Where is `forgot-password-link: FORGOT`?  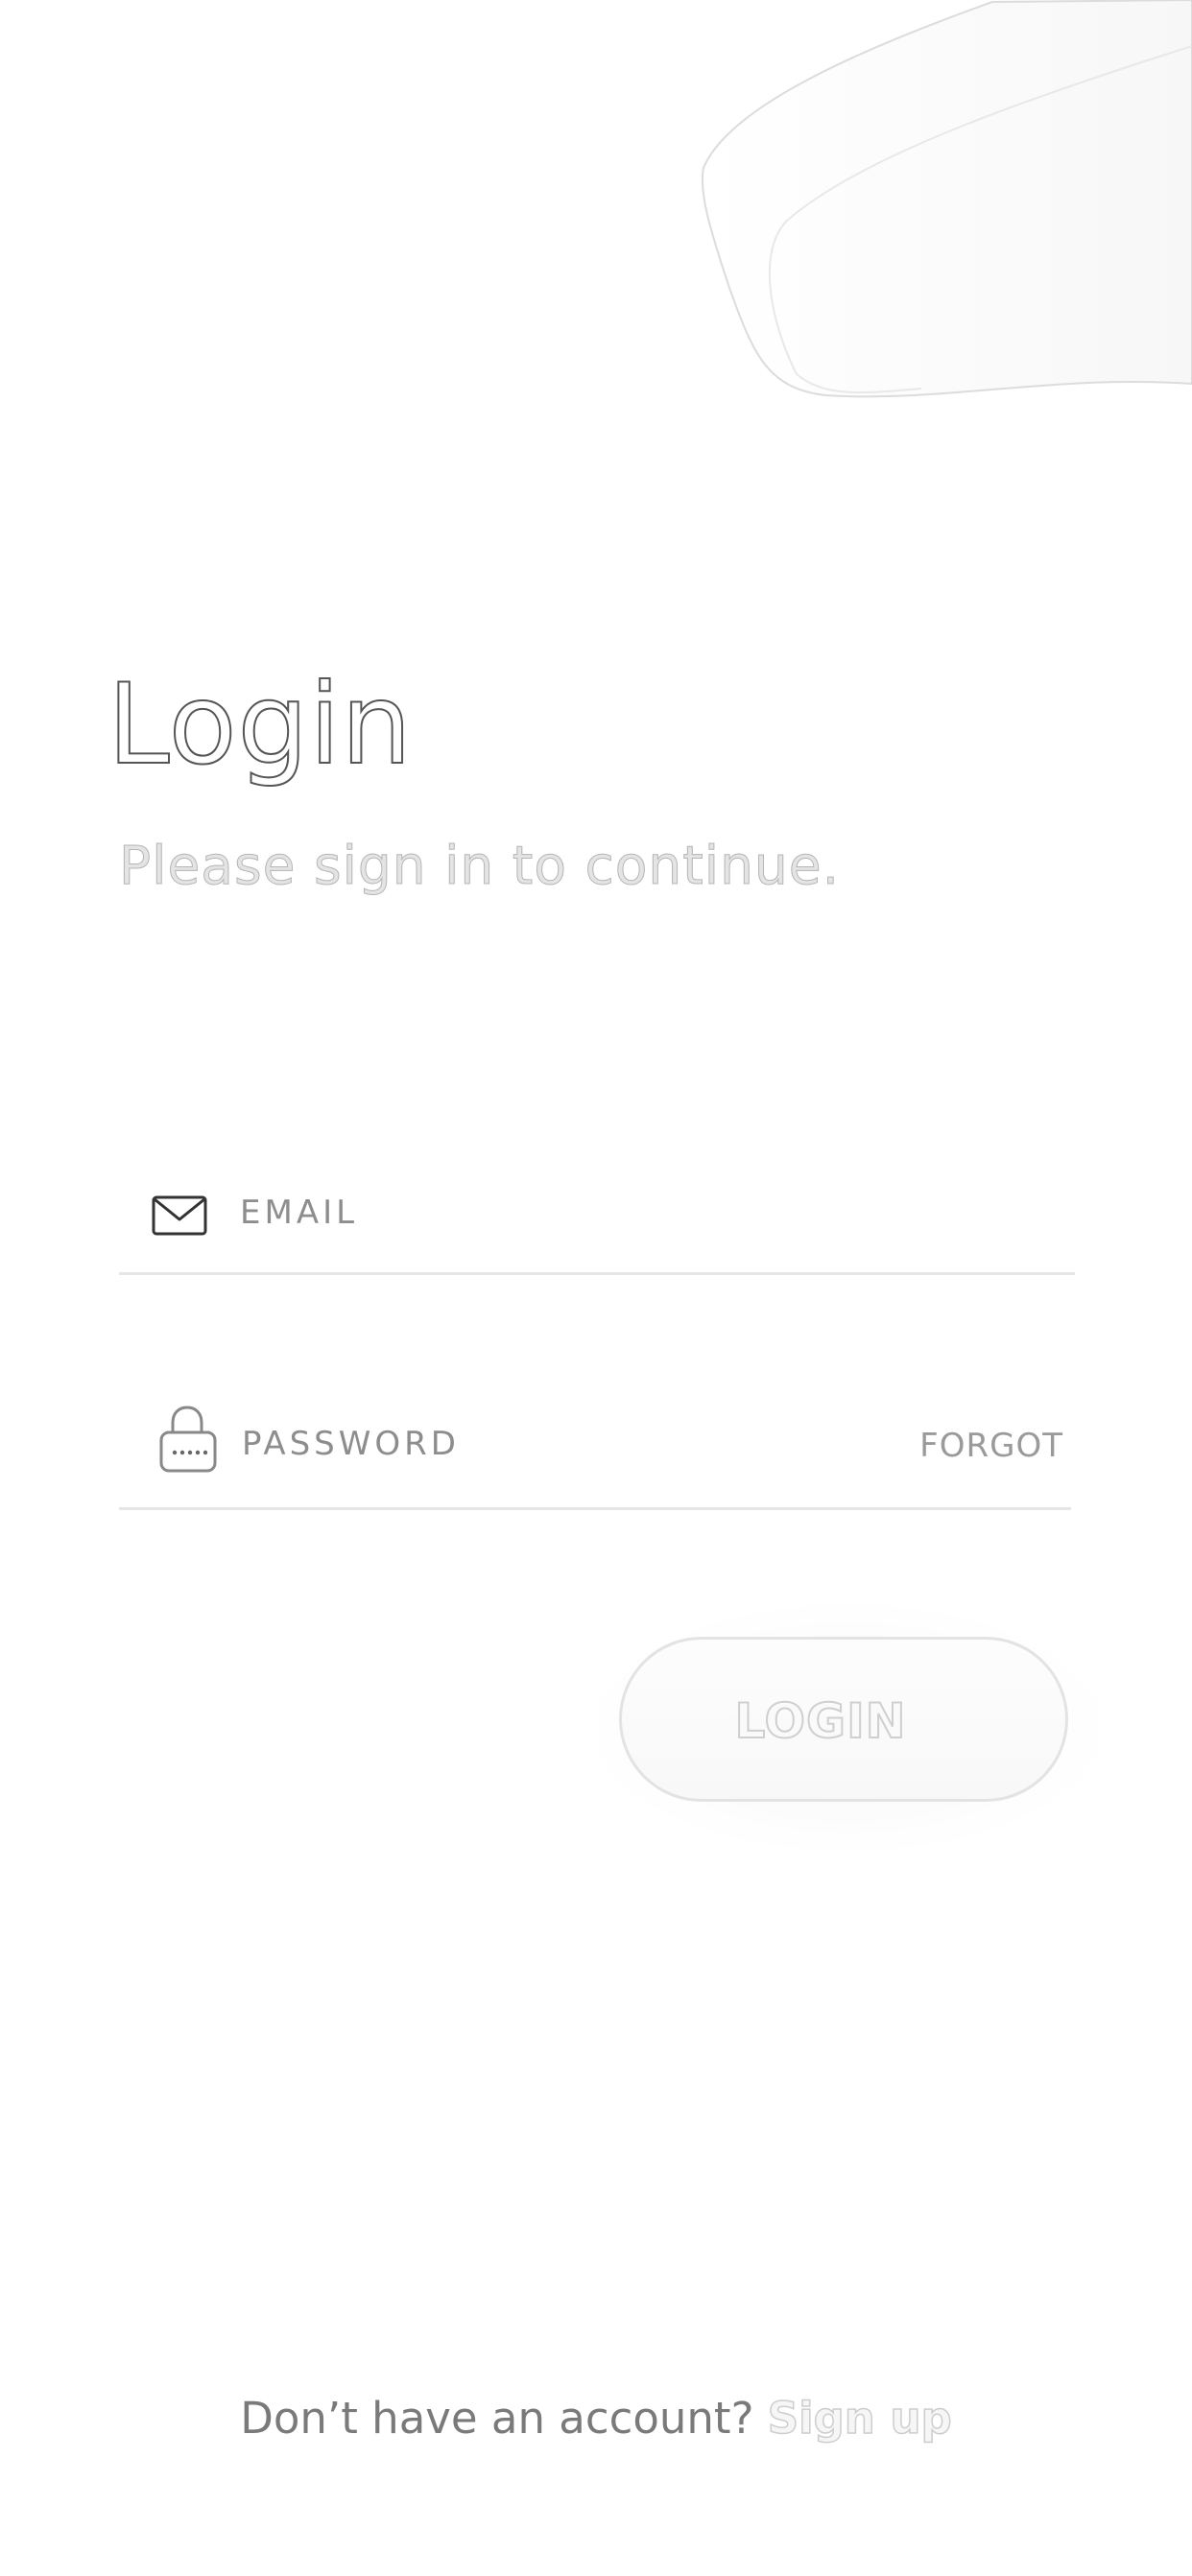 forgot-password-link: FORGOT is located at coordinates (991, 1446).